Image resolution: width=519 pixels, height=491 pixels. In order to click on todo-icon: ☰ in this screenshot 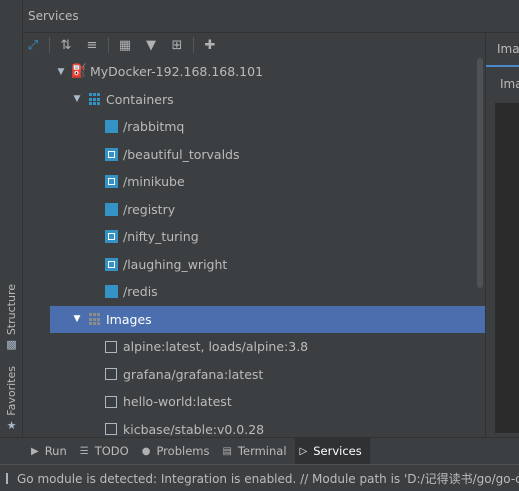, I will do `click(84, 451)`.